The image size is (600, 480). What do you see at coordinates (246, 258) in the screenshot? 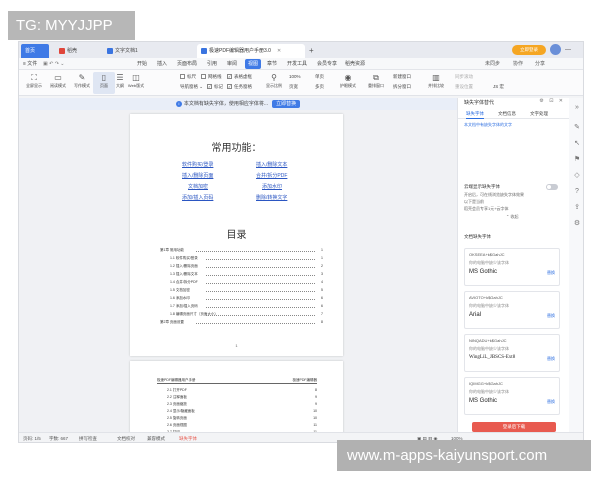
I see `toc-entry: 1.1 软件购买/登录 1` at bounding box center [246, 258].